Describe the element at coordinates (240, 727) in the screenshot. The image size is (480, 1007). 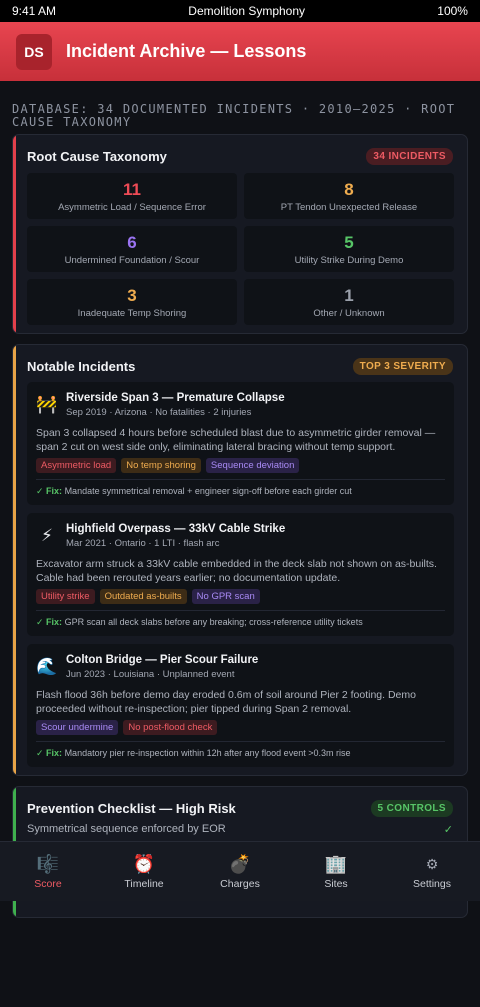
I see `incident-tags: Scour undermine No post-flood check` at that location.